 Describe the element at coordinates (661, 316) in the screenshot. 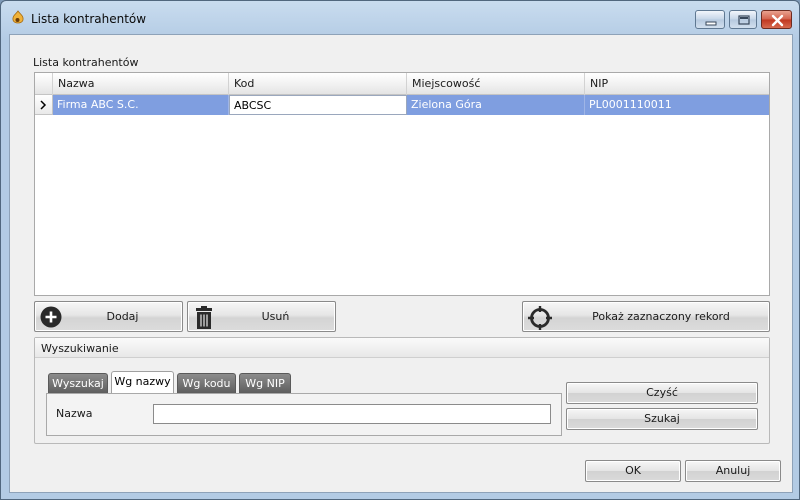

I see `show-selected-record-label: Pokaż zaznaczony rekord` at that location.